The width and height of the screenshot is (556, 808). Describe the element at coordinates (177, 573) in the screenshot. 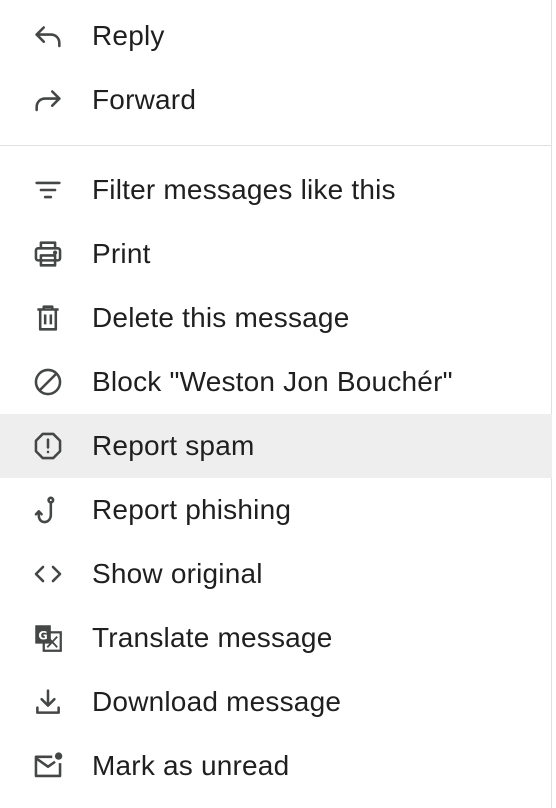

I see `menu-item-label: Show original` at that location.